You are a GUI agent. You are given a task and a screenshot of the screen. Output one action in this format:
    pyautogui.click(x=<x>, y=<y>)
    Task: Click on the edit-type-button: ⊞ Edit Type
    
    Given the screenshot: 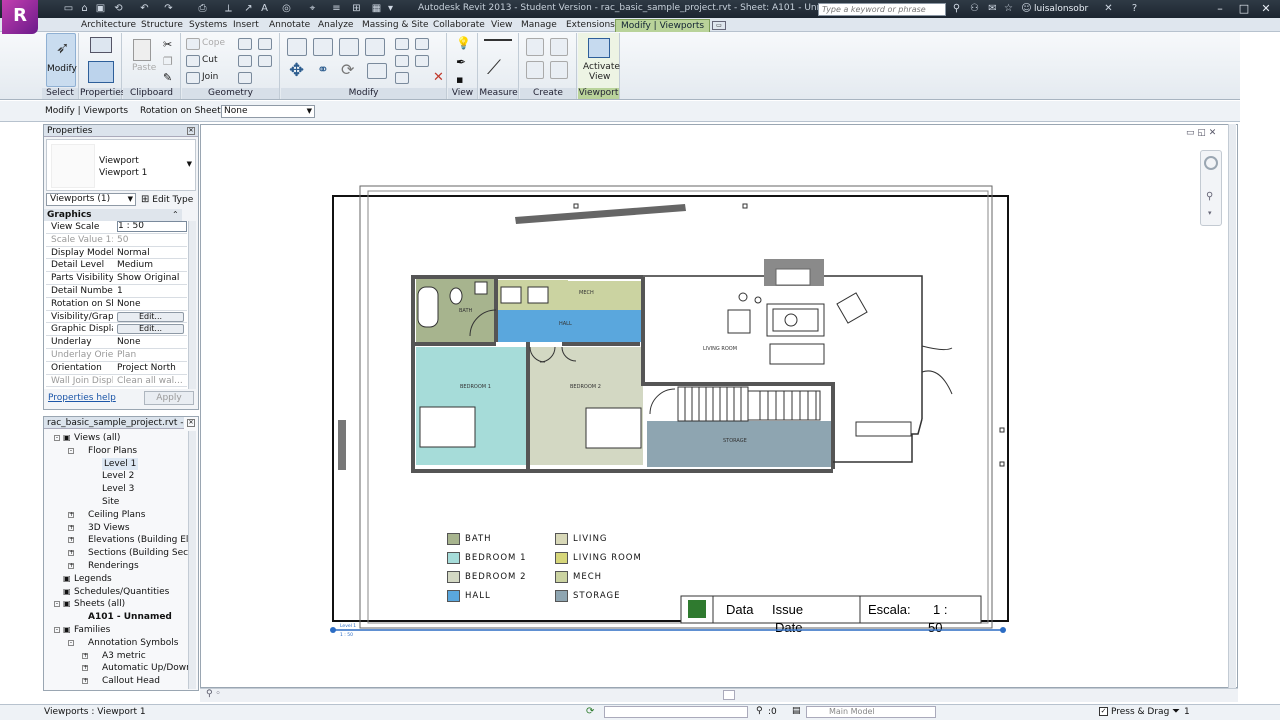 What is the action you would take?
    pyautogui.click(x=169, y=199)
    